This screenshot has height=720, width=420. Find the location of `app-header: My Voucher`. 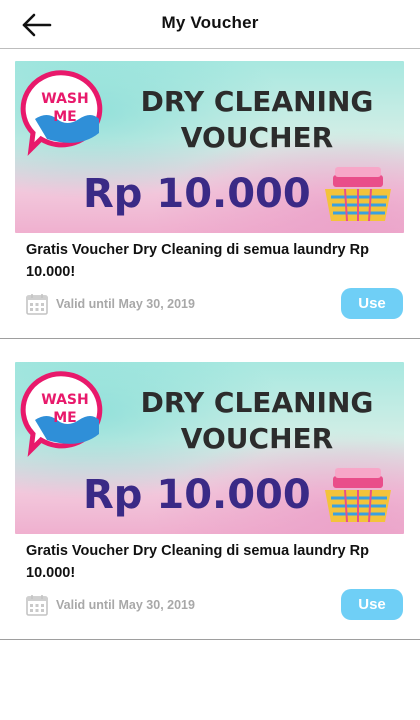

app-header: My Voucher is located at coordinates (210, 24).